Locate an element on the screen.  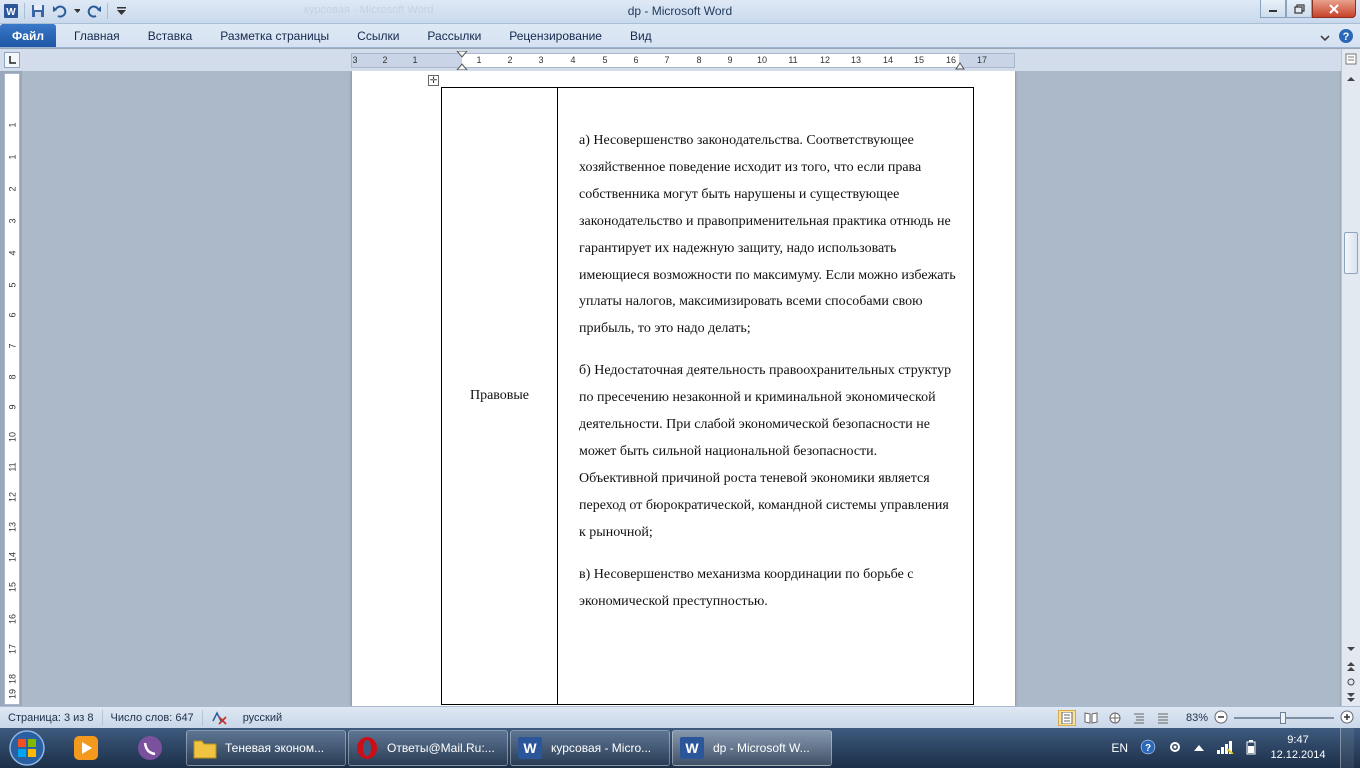
battery-icon is located at coordinates (1251, 748).